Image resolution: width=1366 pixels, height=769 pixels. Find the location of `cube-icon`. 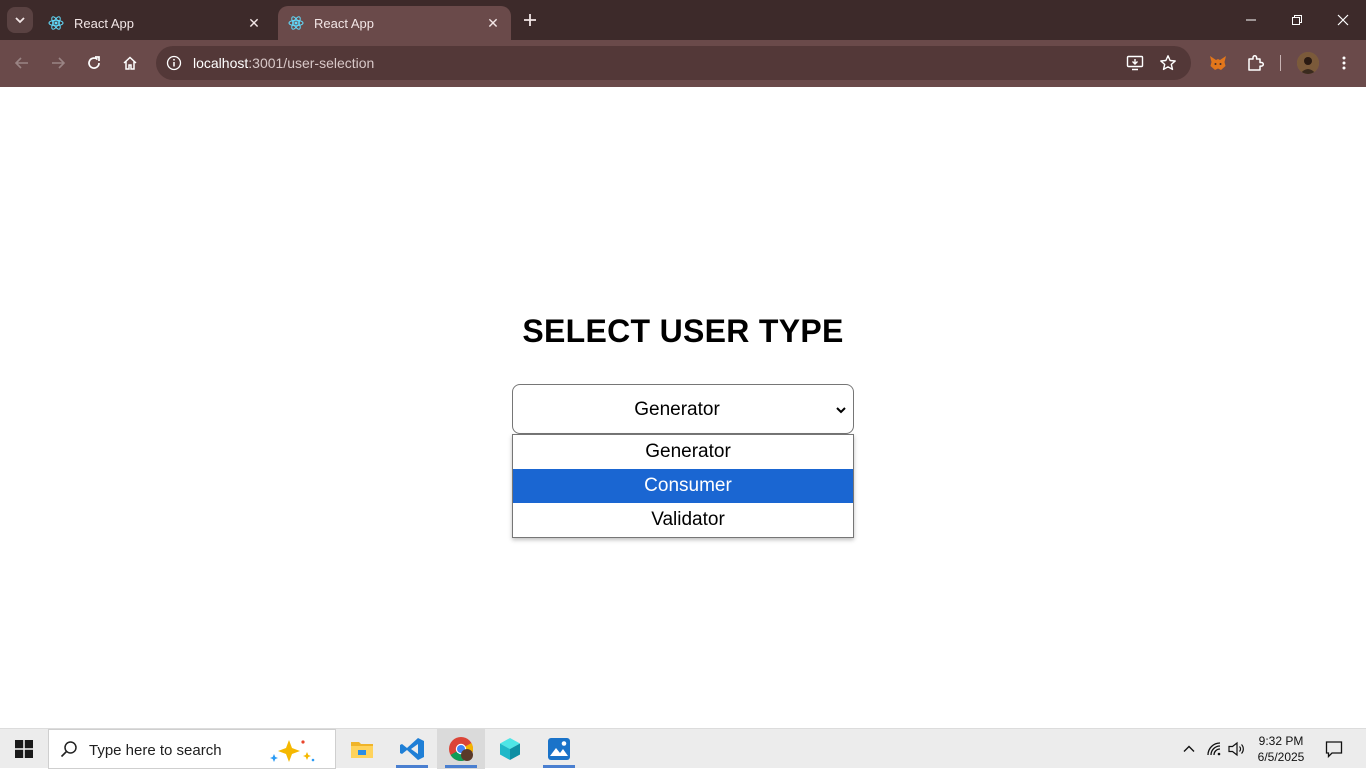

cube-icon is located at coordinates (510, 749).